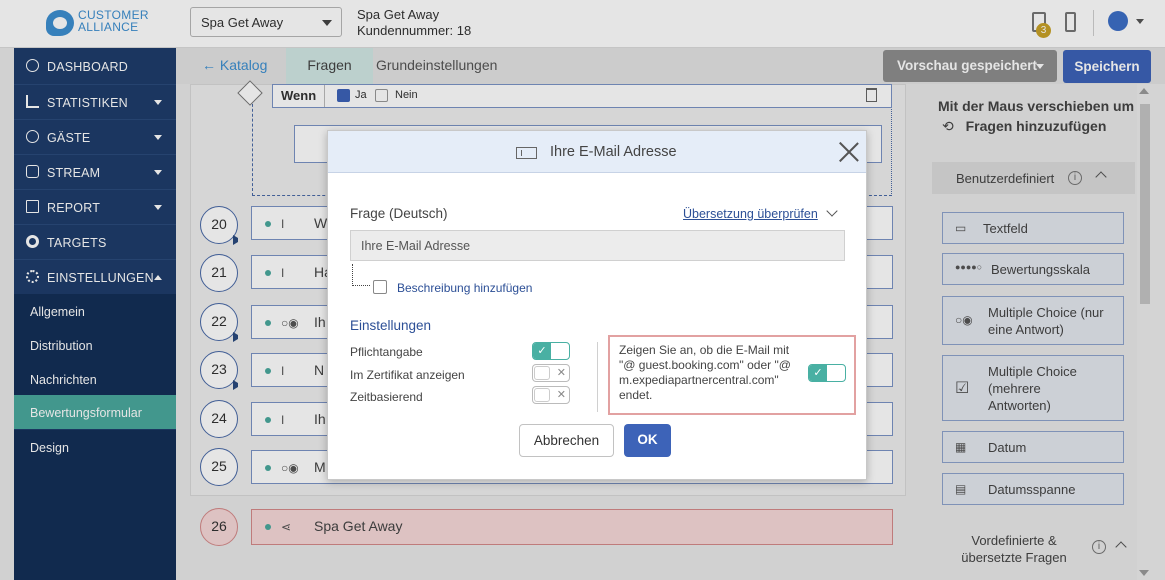  Describe the element at coordinates (832, 211) in the screenshot. I see `chevron-down-icon` at that location.